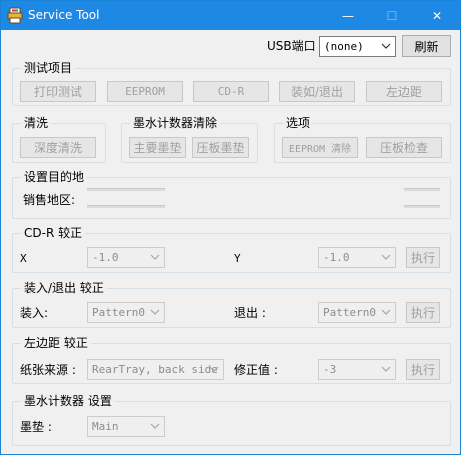  I want to click on region-side-bar-bottom, so click(422, 206).